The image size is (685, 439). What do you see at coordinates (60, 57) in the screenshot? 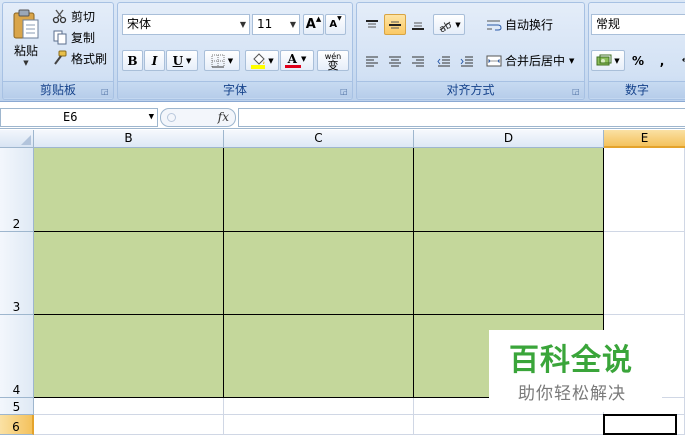
I see `format-painter-icon` at bounding box center [60, 57].